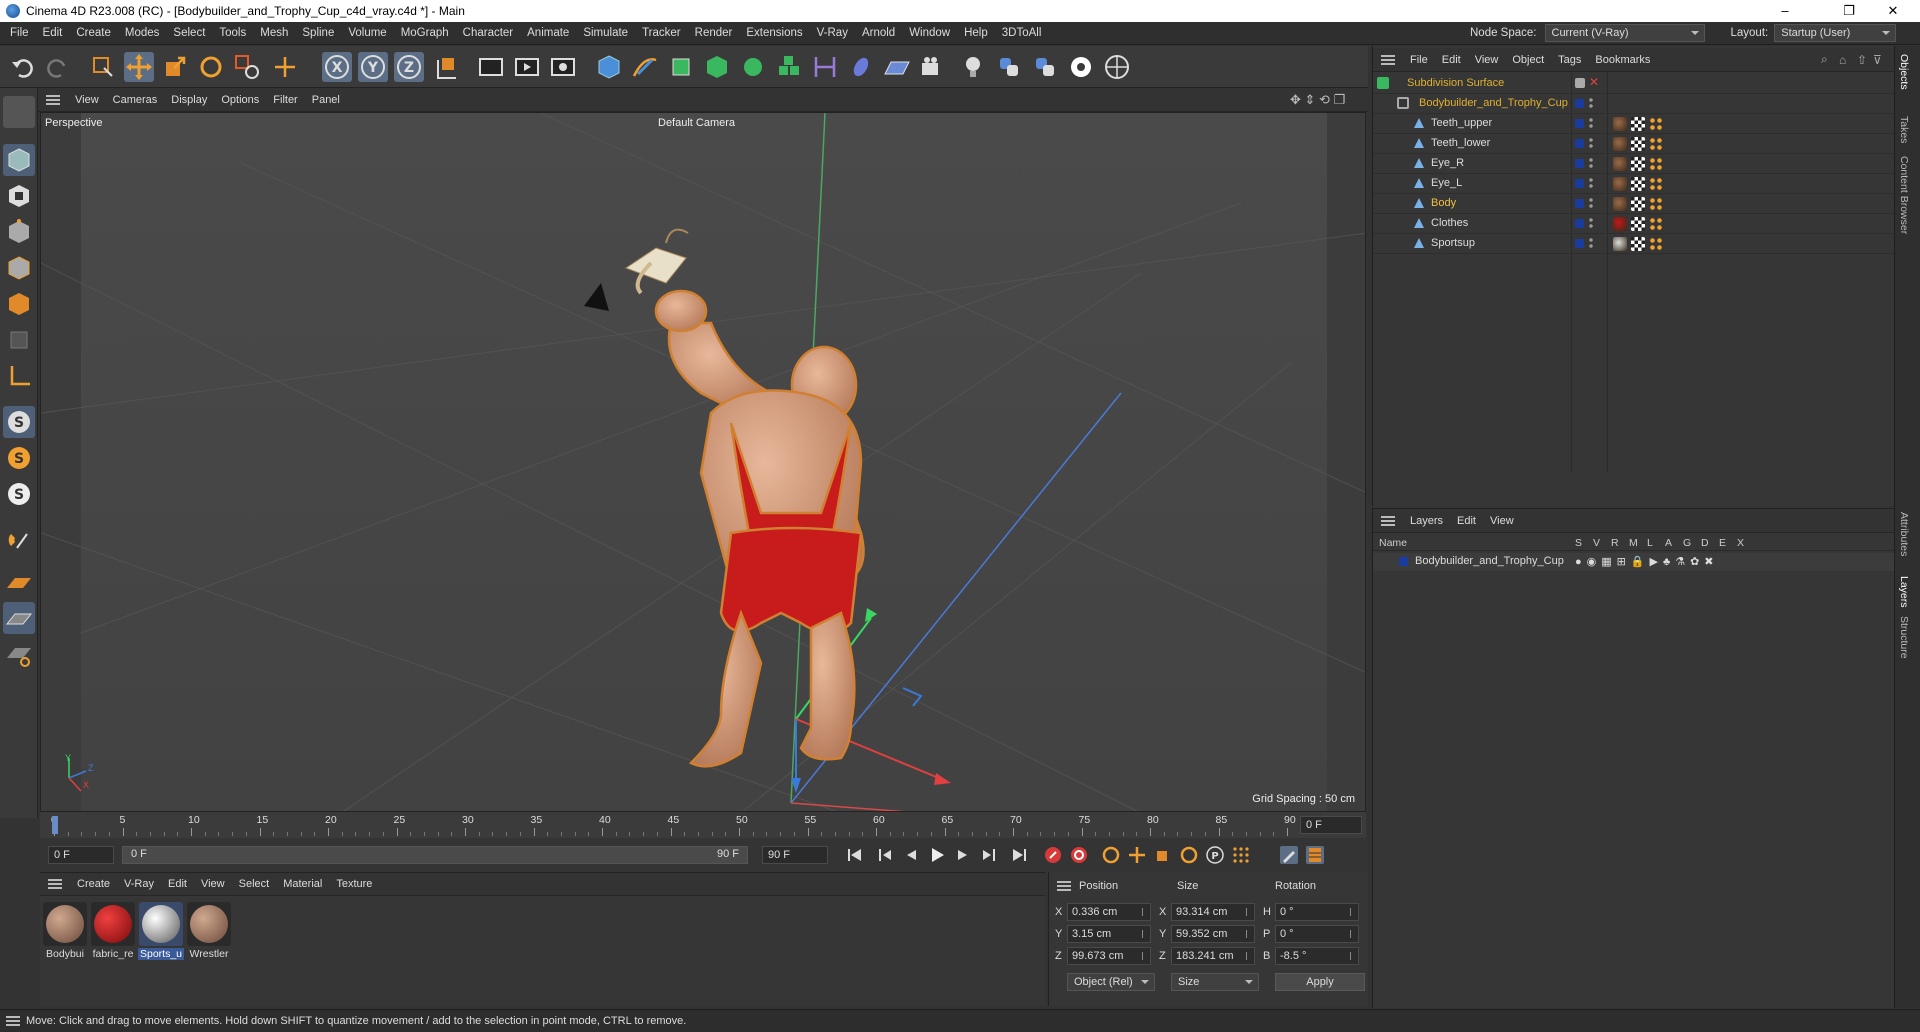  What do you see at coordinates (973, 67) in the screenshot?
I see `light-icon` at bounding box center [973, 67].